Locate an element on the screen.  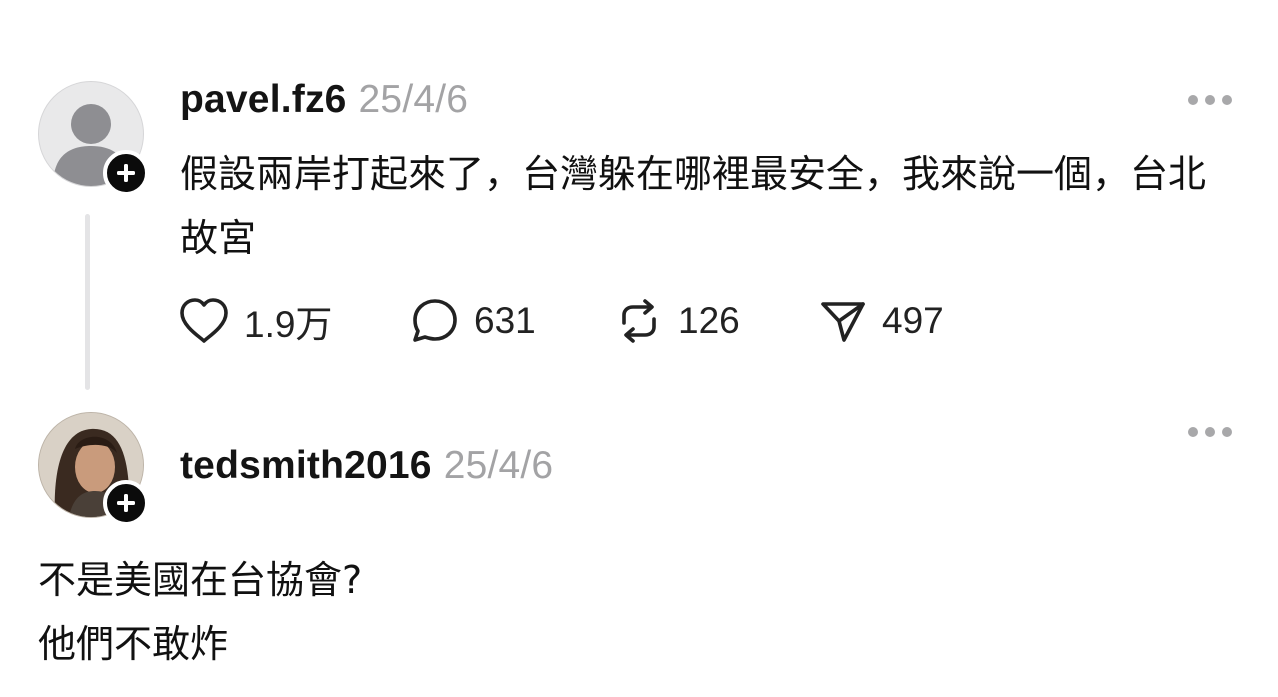
comment-bubble-icon is located at coordinates (435, 320).